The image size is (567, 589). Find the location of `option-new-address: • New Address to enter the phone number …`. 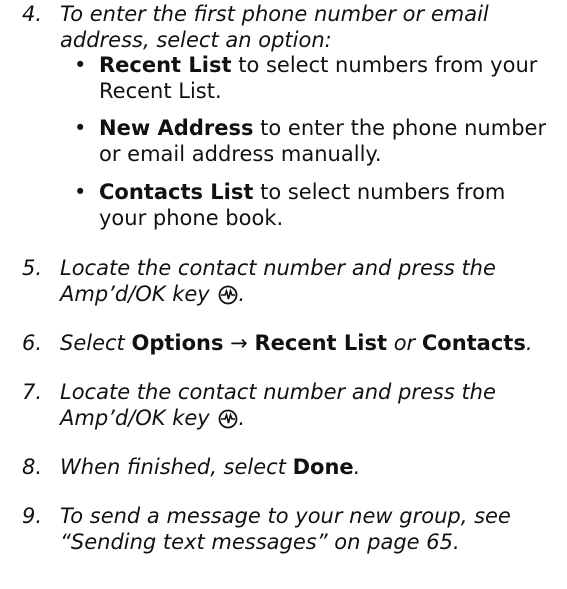

option-new-address: • New Address to enter the phone number … is located at coordinates (316, 141).